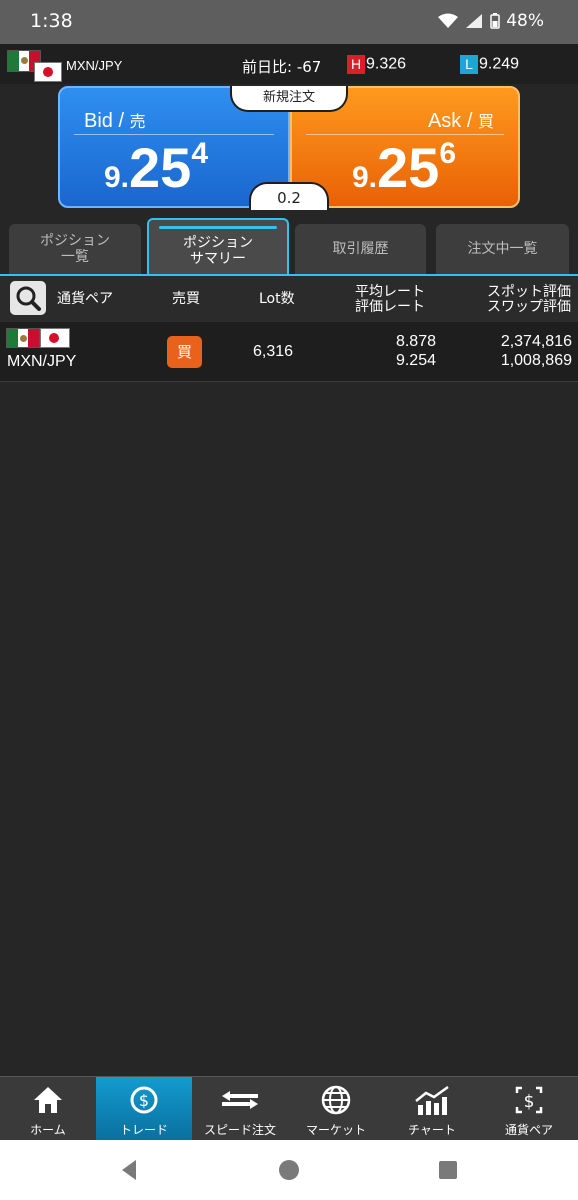 Image resolution: width=578 pixels, height=1200 pixels. Describe the element at coordinates (218, 259) in the screenshot. I see `tab-label-line2: サマリー` at that location.